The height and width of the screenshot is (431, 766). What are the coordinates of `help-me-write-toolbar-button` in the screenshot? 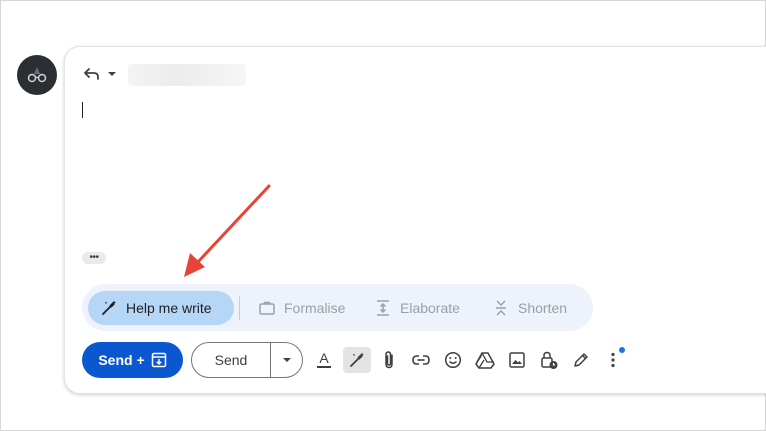 It's located at (357, 360).